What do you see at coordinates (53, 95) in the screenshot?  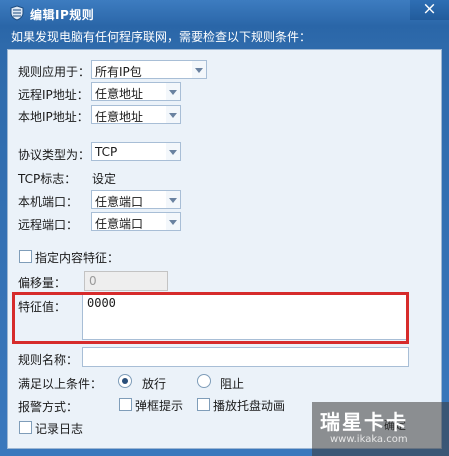 I see `remote-ip-label: 远程IP地址：` at bounding box center [53, 95].